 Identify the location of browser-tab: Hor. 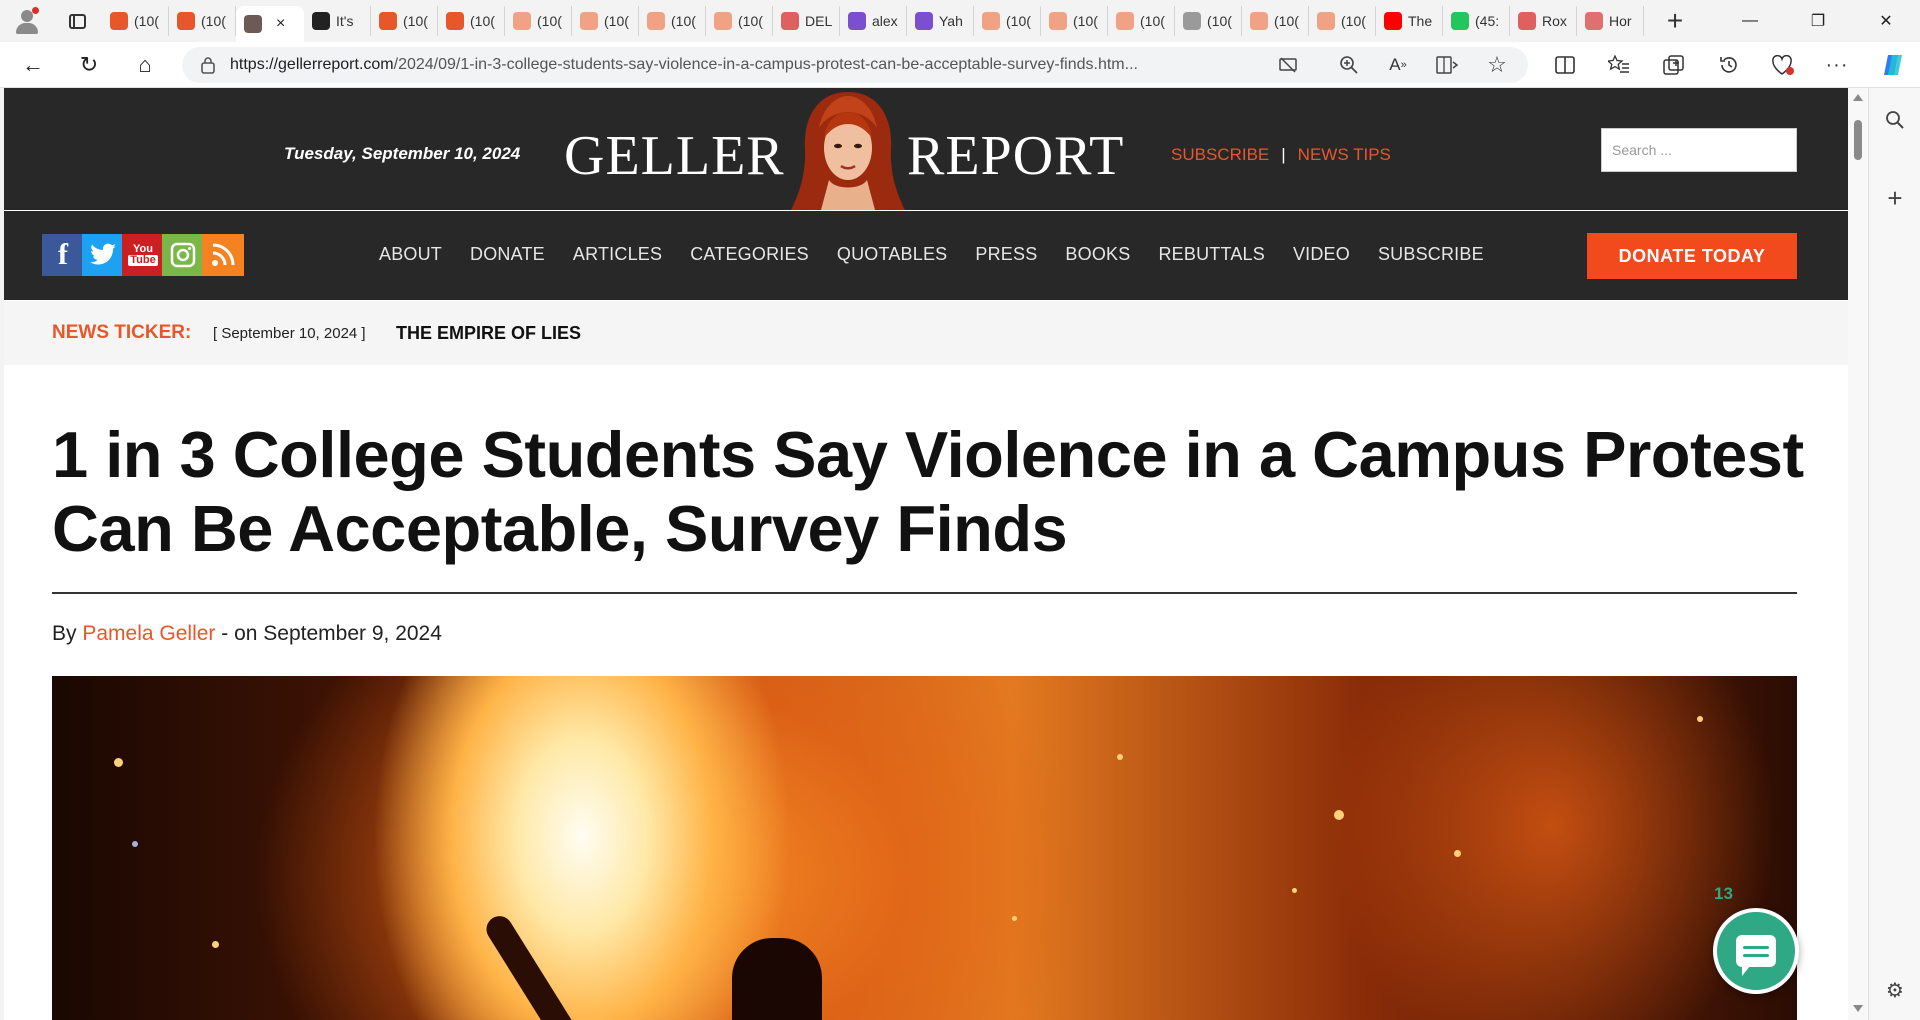
(1610, 21).